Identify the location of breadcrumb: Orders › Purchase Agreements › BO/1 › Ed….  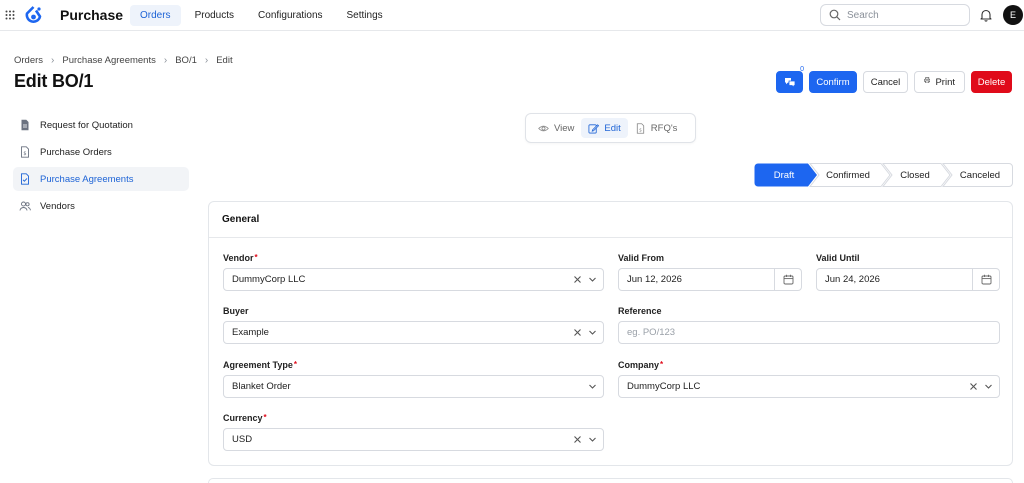
(123, 60).